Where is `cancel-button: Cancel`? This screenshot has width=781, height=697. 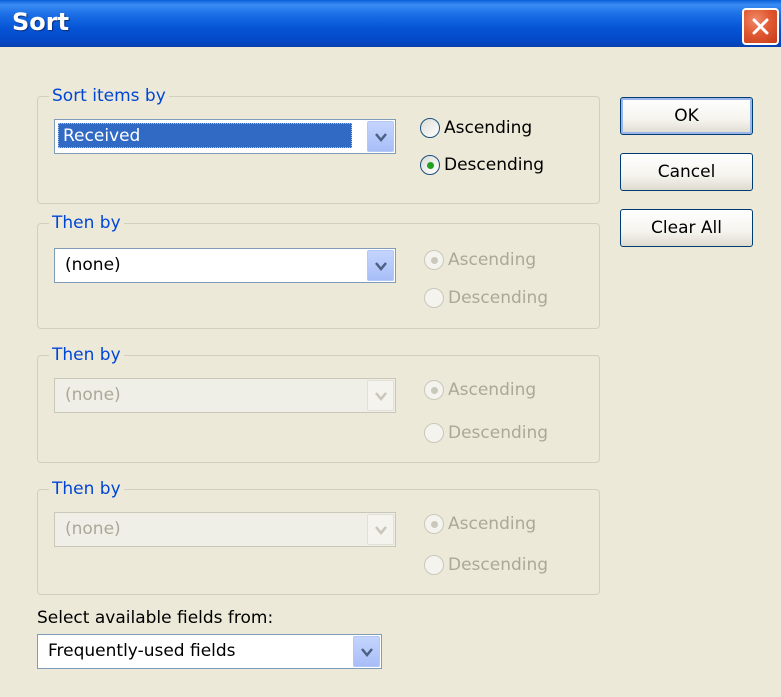 cancel-button: Cancel is located at coordinates (686, 172).